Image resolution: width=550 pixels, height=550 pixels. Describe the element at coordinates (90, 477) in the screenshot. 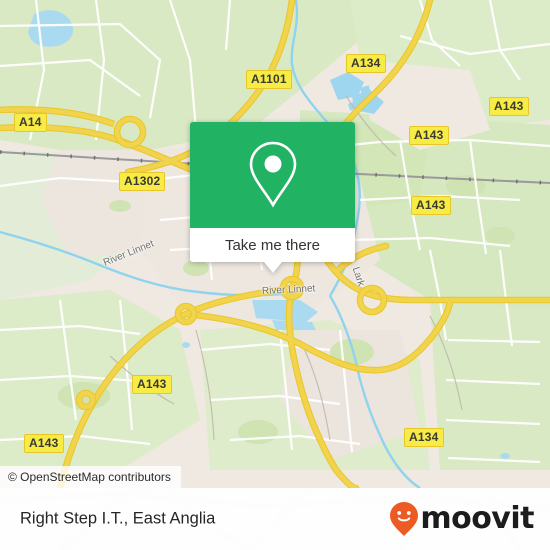

I see `osm-attribution: © OpenStreetMap contributors` at that location.